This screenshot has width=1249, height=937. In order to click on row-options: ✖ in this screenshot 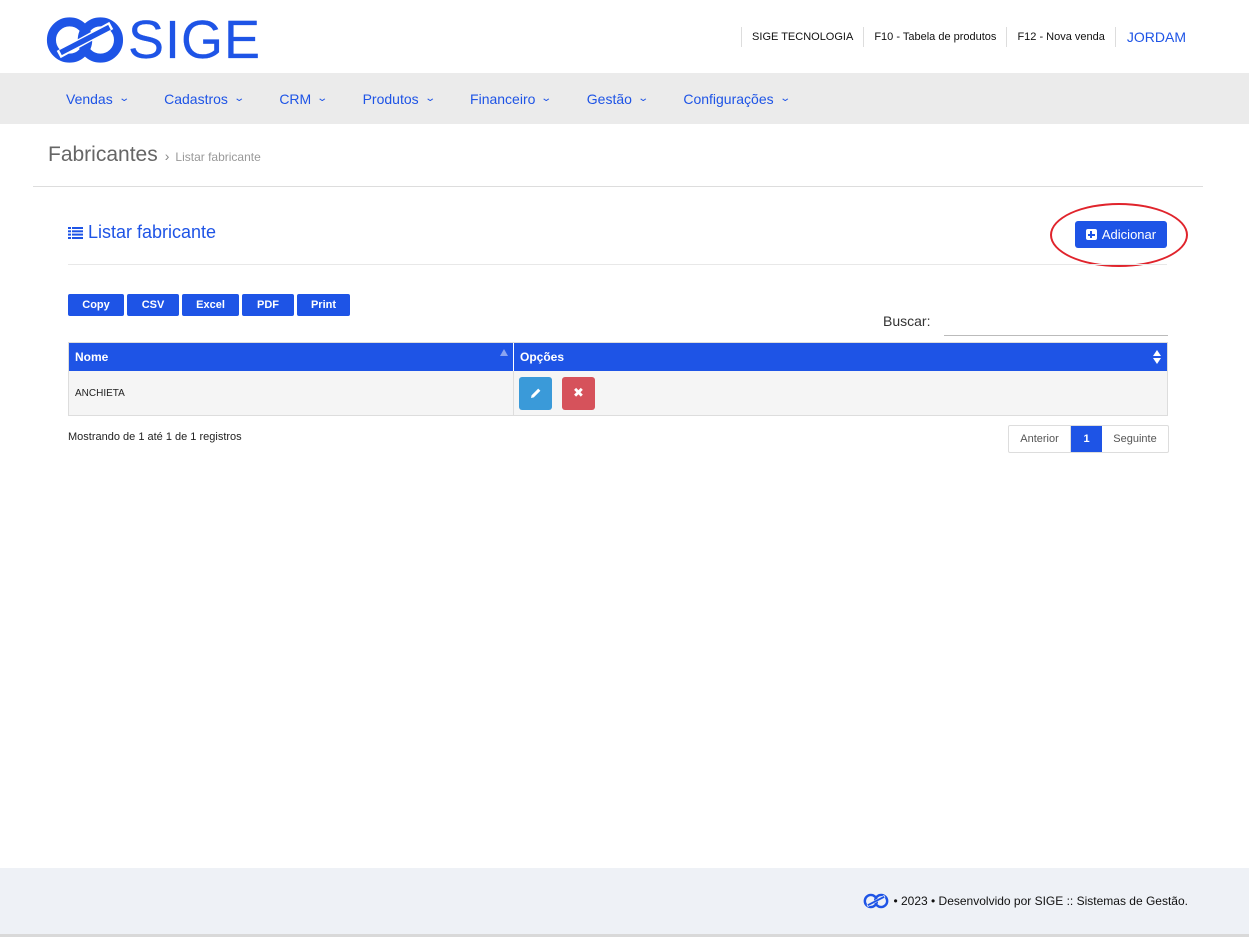, I will do `click(840, 393)`.